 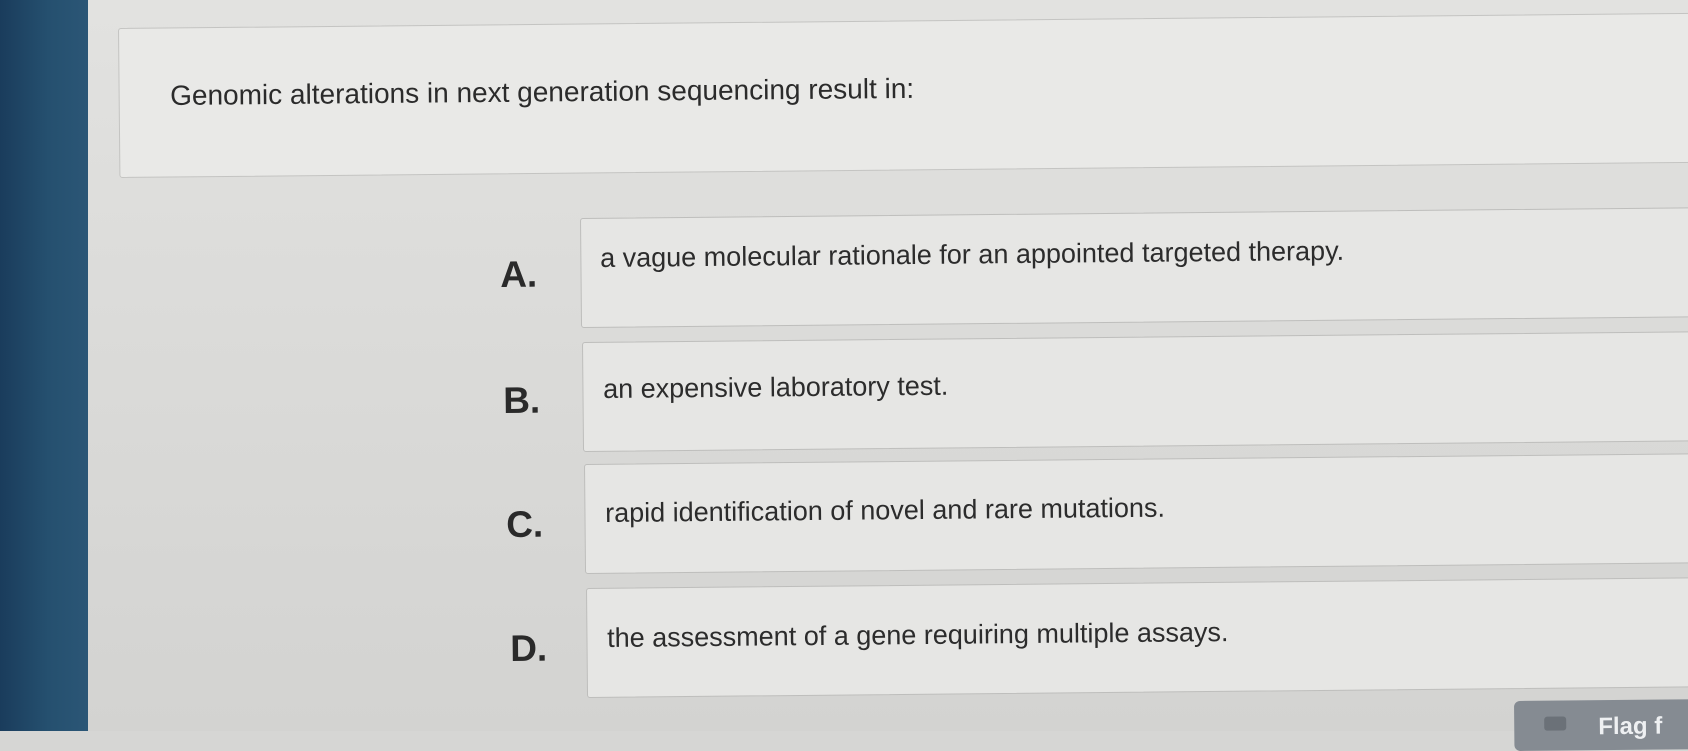 What do you see at coordinates (525, 524) in the screenshot?
I see `option-c-letter: C.` at bounding box center [525, 524].